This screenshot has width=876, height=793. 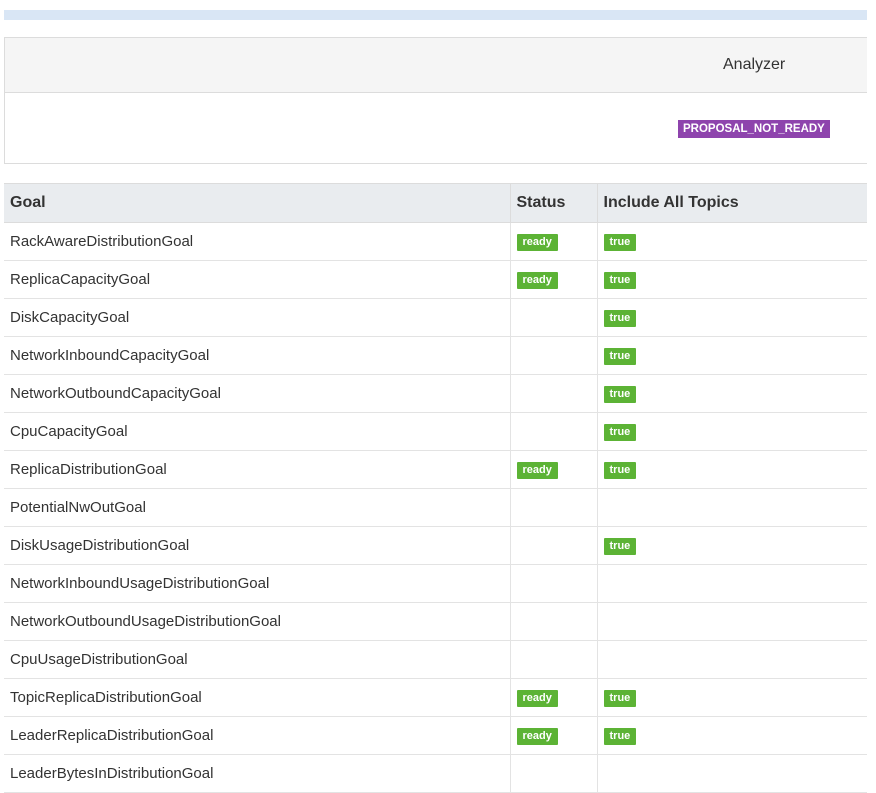 I want to click on goal-name: DiskUsageDistributionGoal, so click(x=257, y=545).